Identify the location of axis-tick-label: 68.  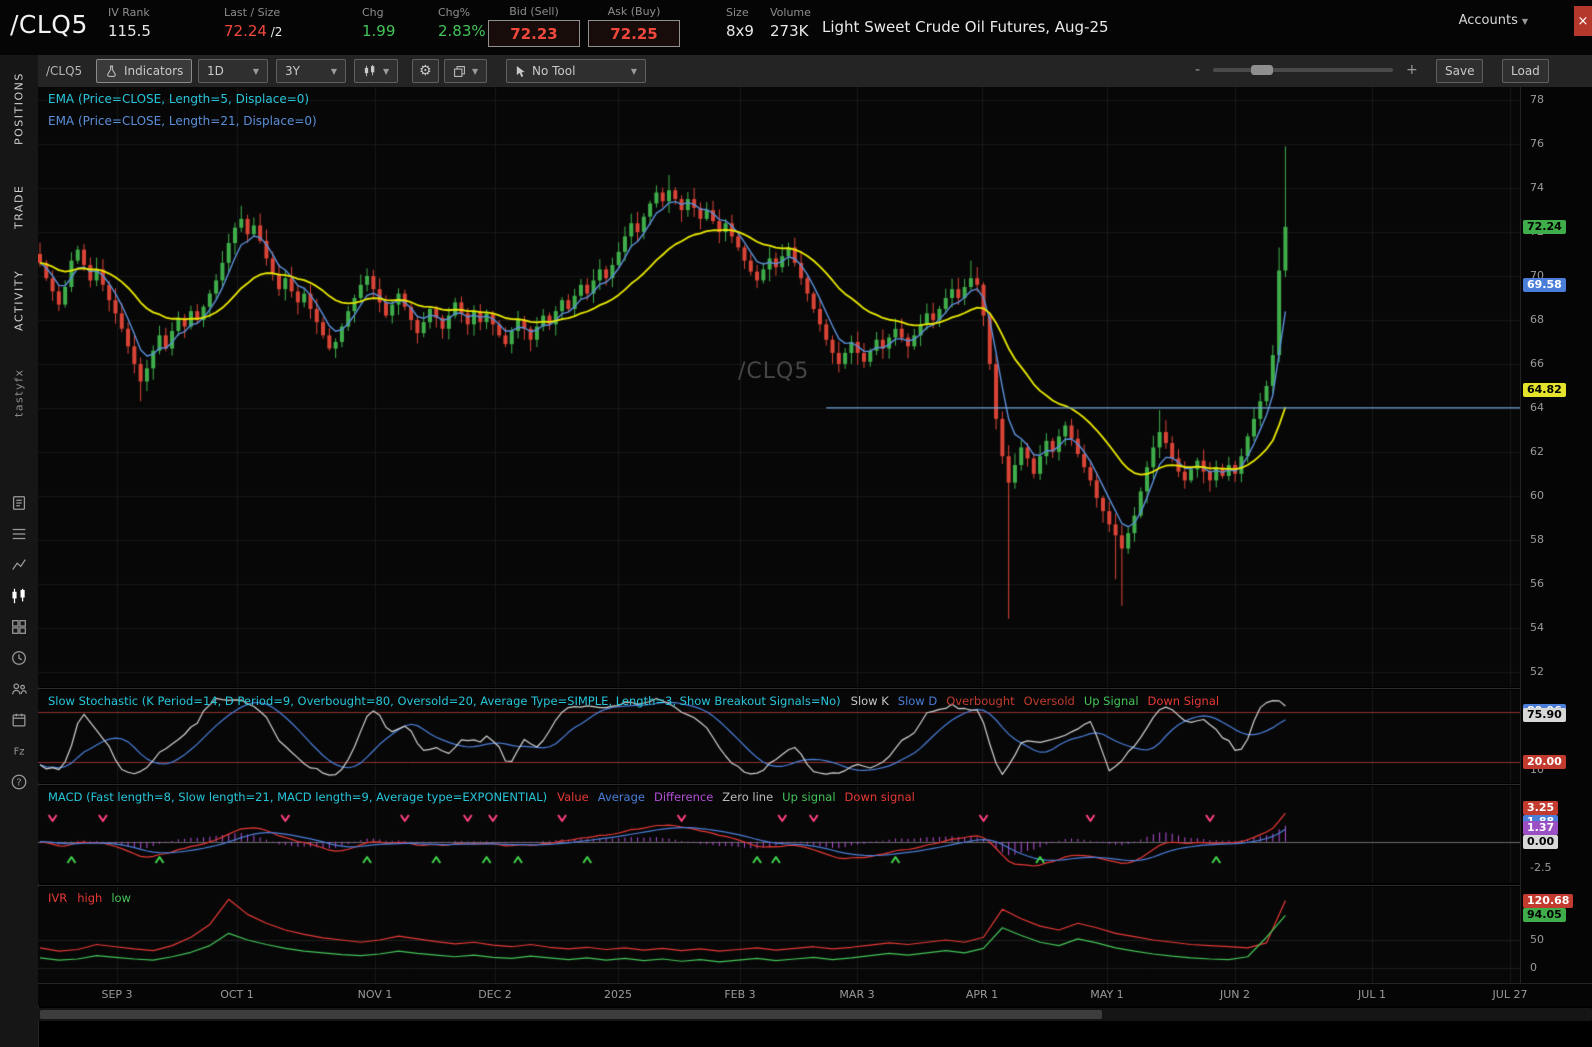
(1537, 319).